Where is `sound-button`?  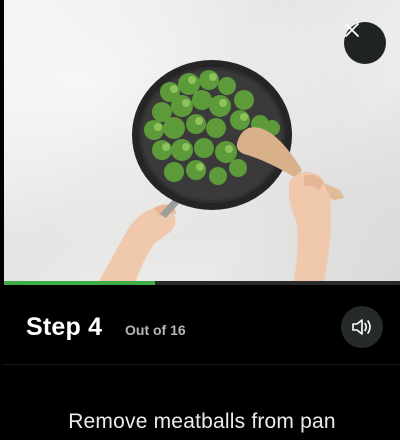 sound-button is located at coordinates (362, 327).